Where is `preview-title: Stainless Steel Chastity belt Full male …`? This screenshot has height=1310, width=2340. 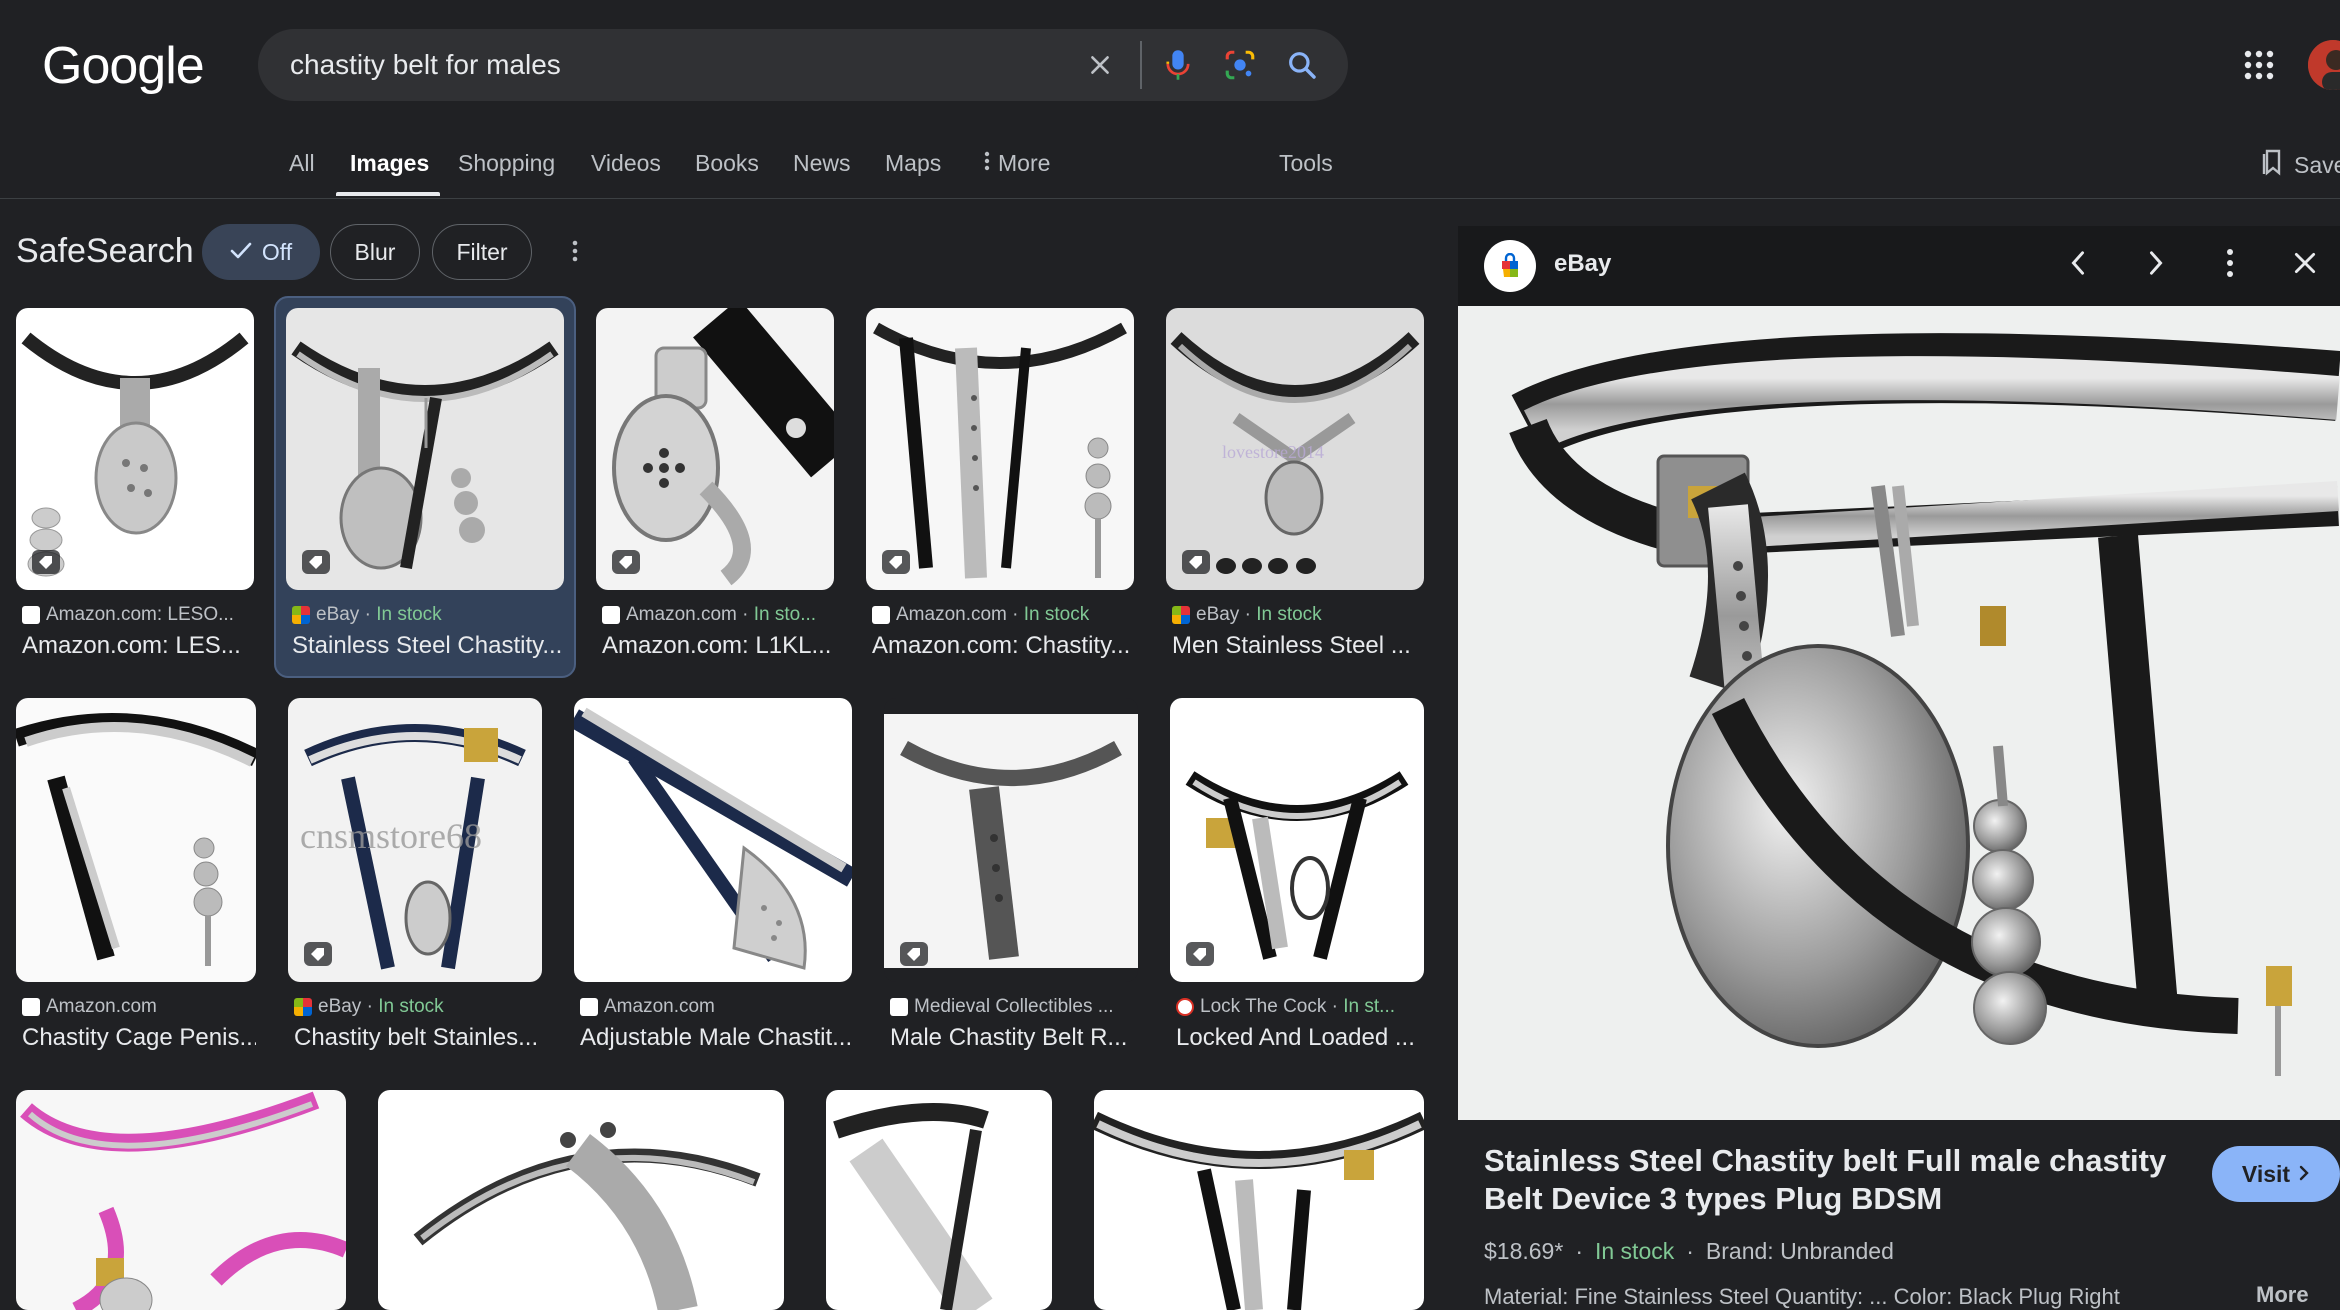 preview-title: Stainless Steel Chastity belt Full male … is located at coordinates (1834, 1180).